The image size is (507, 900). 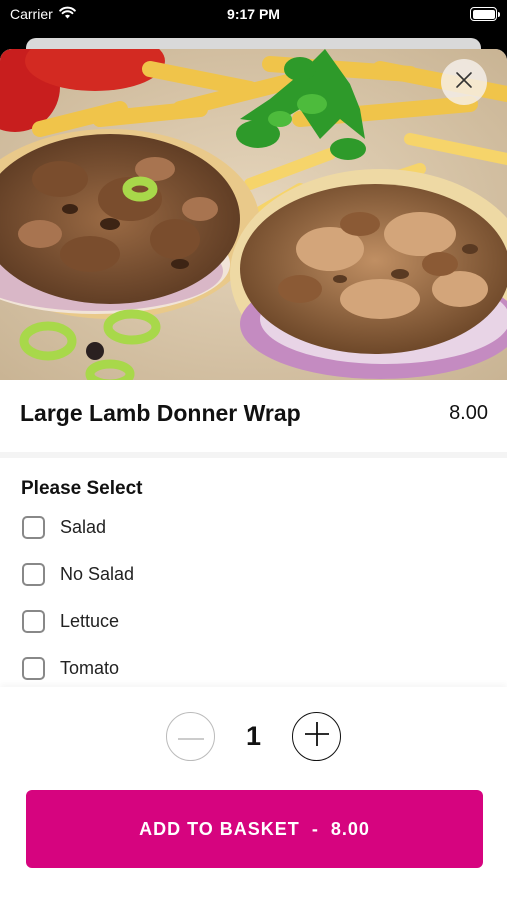 I want to click on product-name: Large Lamb Donner Wrap, so click(x=160, y=413).